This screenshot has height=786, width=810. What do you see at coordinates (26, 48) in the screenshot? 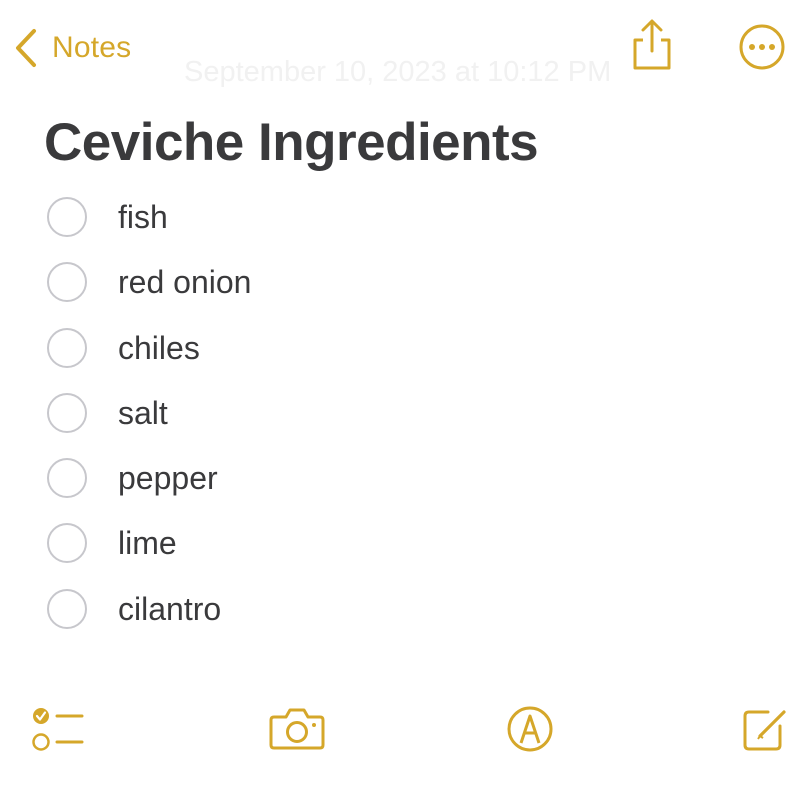
I see `chevron-left-icon` at bounding box center [26, 48].